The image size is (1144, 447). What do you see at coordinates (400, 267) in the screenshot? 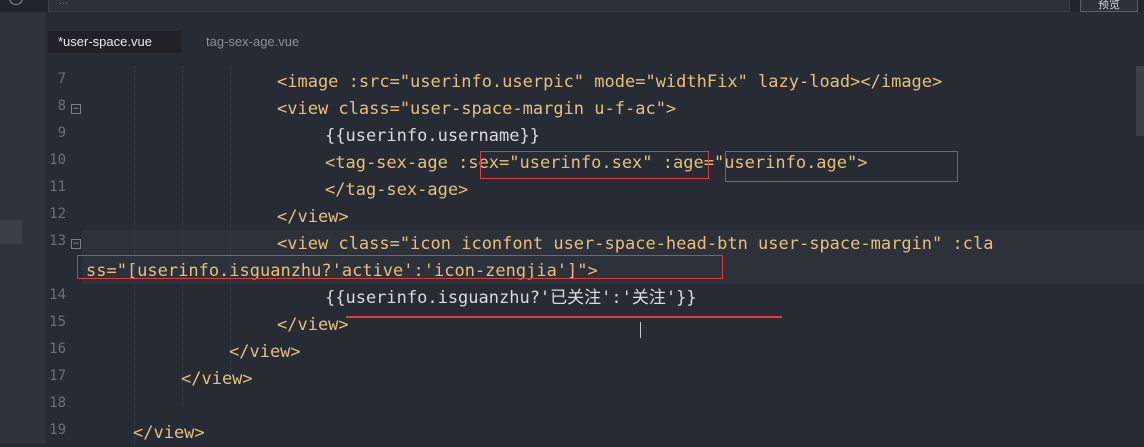
I see `annotation-box-class` at bounding box center [400, 267].